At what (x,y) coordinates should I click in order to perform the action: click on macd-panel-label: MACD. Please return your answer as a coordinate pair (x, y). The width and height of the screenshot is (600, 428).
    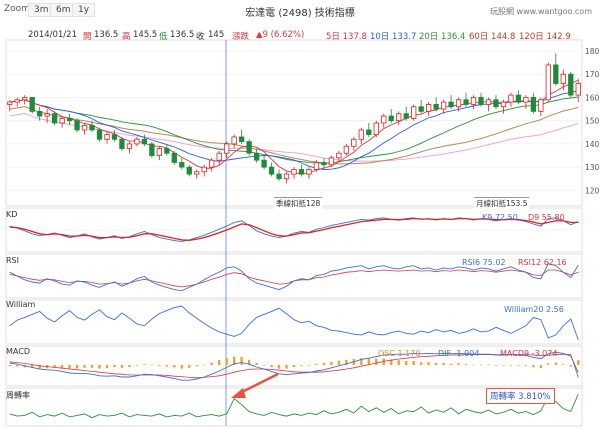
    Looking at the image, I should click on (18, 351).